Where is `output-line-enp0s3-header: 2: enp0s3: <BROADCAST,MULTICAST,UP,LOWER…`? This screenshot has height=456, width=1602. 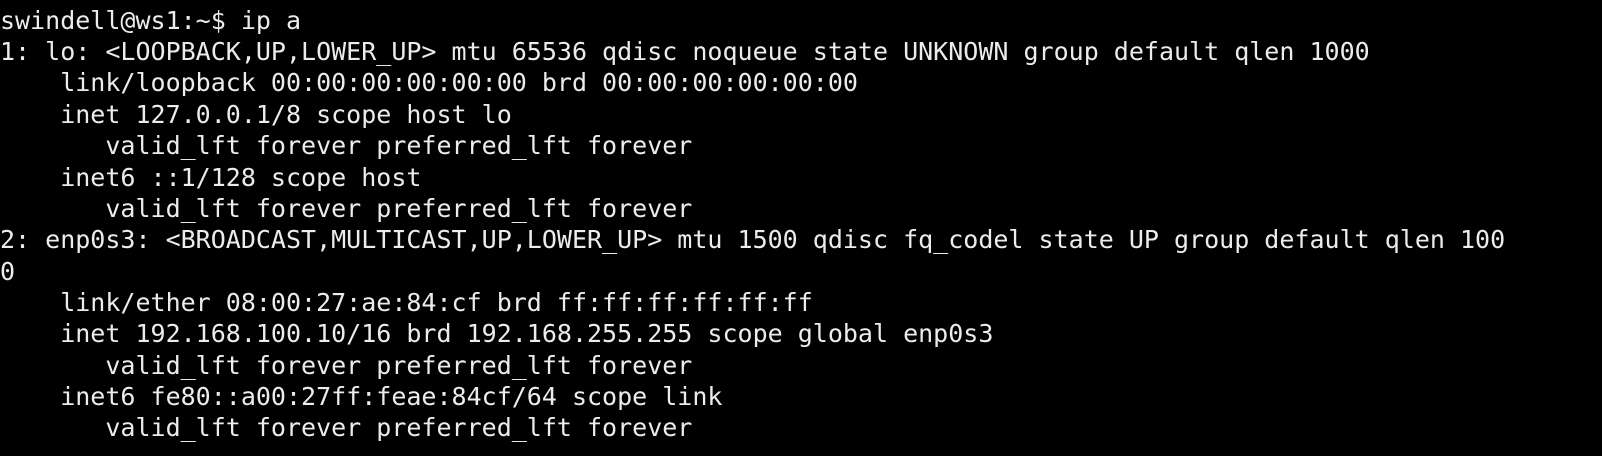 output-line-enp0s3-header: 2: enp0s3: <BROADCAST,MULTICAST,UP,LOWER… is located at coordinates (753, 239).